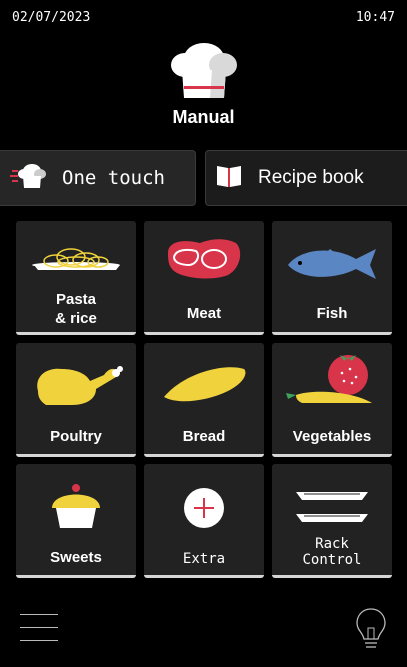 This screenshot has height=667, width=407. What do you see at coordinates (113, 178) in the screenshot?
I see `tab-one-touch-label: One touch` at bounding box center [113, 178].